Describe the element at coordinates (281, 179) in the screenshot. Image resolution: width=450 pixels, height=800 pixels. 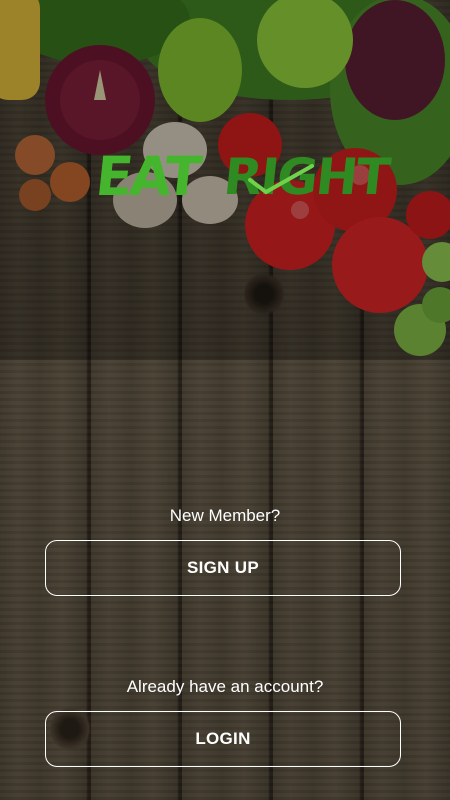
I see `checkmark-icon` at that location.